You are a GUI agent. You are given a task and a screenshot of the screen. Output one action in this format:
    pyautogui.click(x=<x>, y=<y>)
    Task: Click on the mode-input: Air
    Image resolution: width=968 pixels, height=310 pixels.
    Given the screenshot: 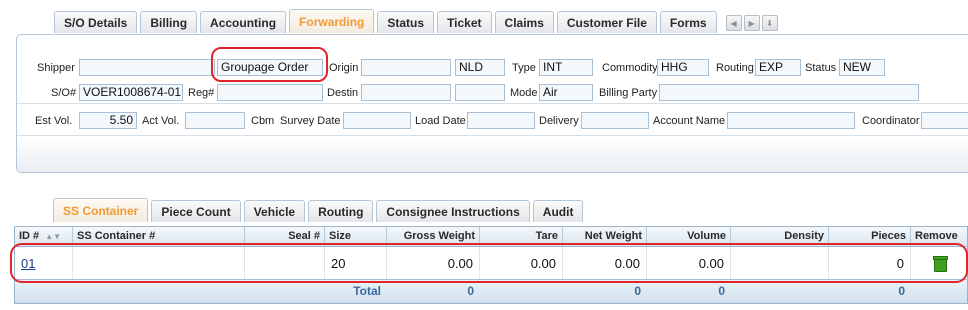 What is the action you would take?
    pyautogui.click(x=566, y=92)
    